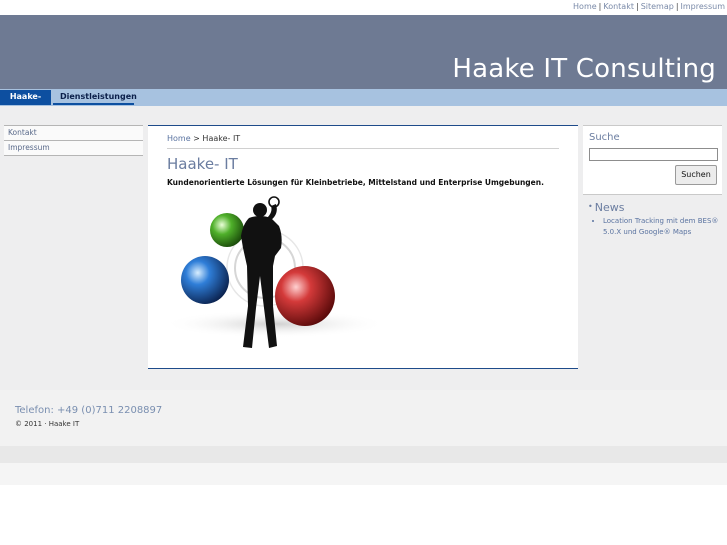 The height and width of the screenshot is (545, 727). What do you see at coordinates (653, 154) in the screenshot?
I see `search-input` at bounding box center [653, 154].